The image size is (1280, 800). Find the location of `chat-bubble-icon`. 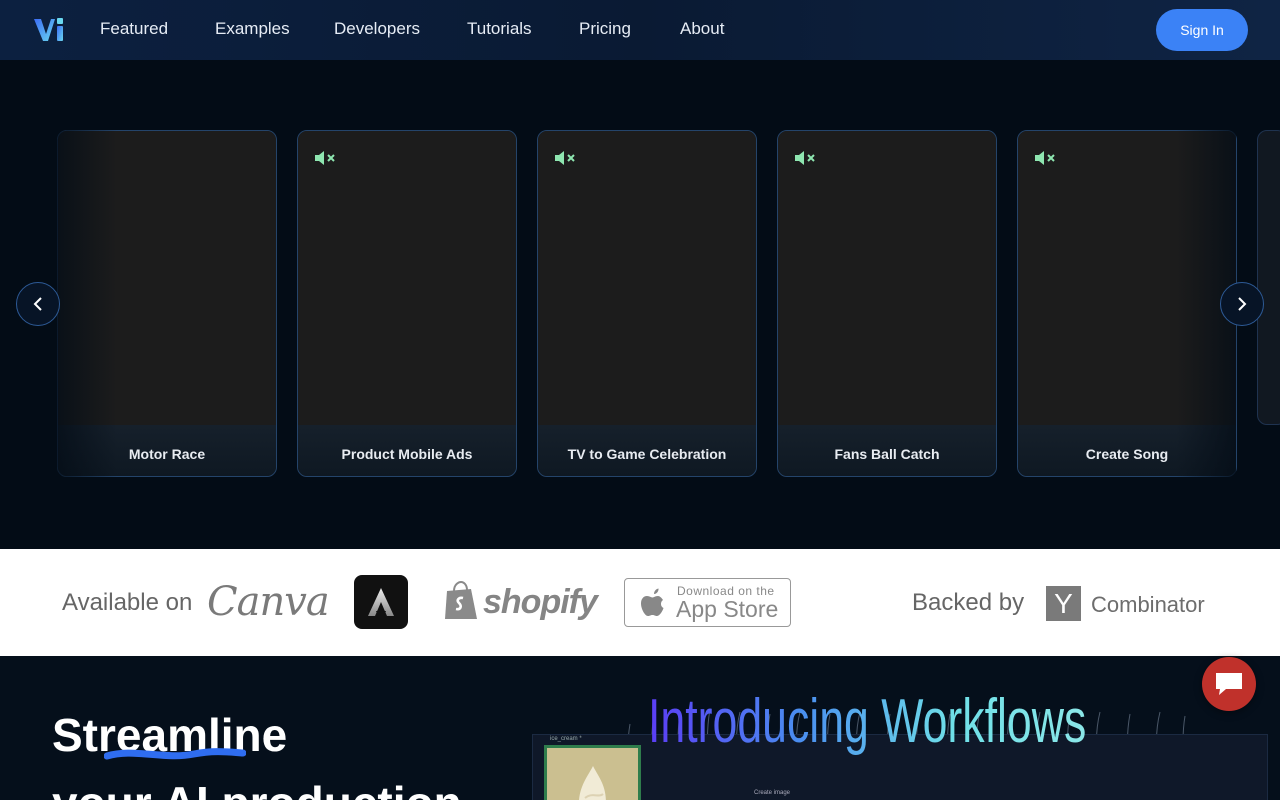

chat-bubble-icon is located at coordinates (1229, 684).